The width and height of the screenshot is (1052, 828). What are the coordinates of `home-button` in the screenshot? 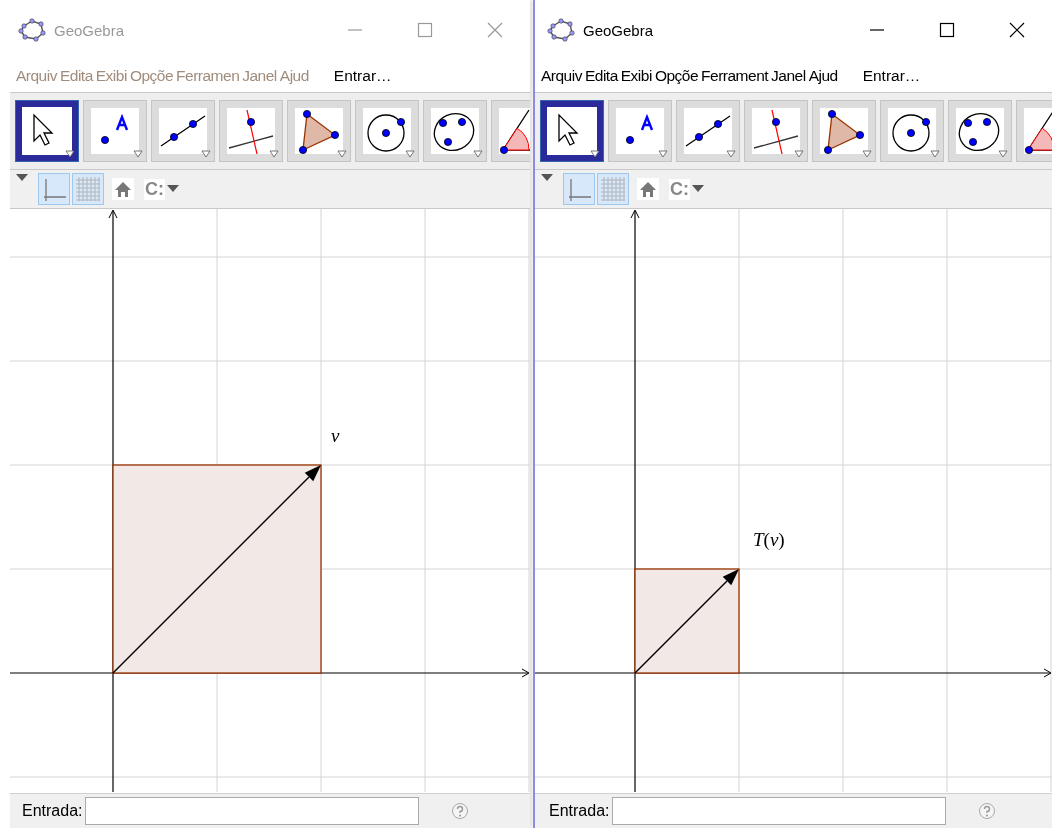 It's located at (648, 189).